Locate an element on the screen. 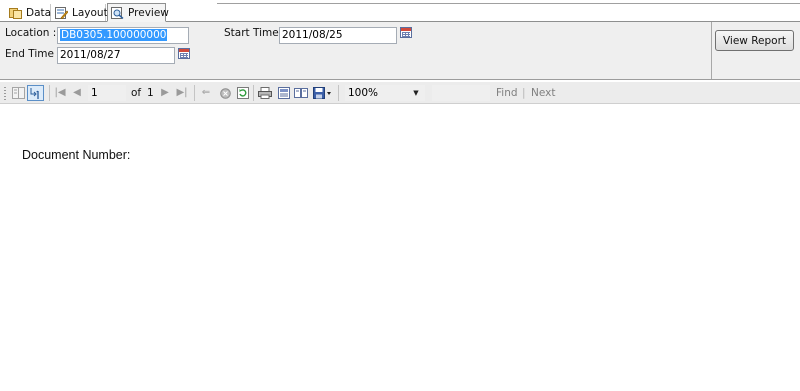 The image size is (800, 391). next-link: Next is located at coordinates (543, 93).